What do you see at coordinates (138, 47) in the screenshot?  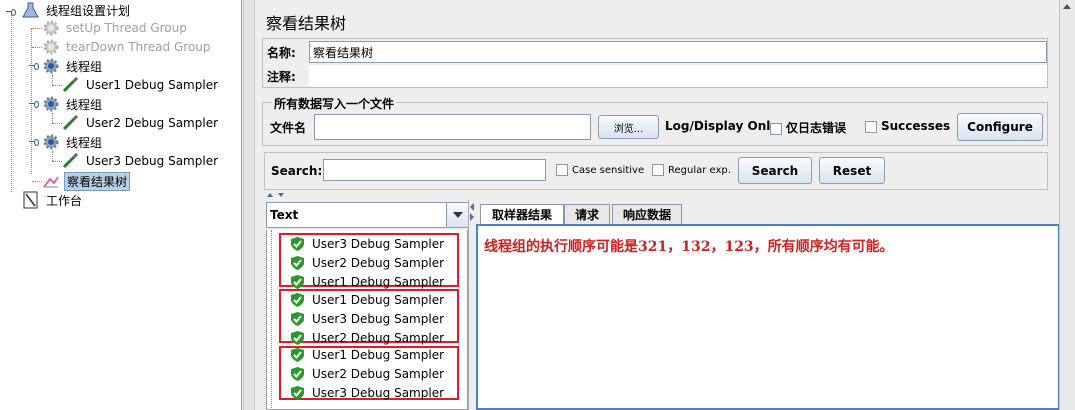 I see `tree-node-label: tearDown Thread Group` at bounding box center [138, 47].